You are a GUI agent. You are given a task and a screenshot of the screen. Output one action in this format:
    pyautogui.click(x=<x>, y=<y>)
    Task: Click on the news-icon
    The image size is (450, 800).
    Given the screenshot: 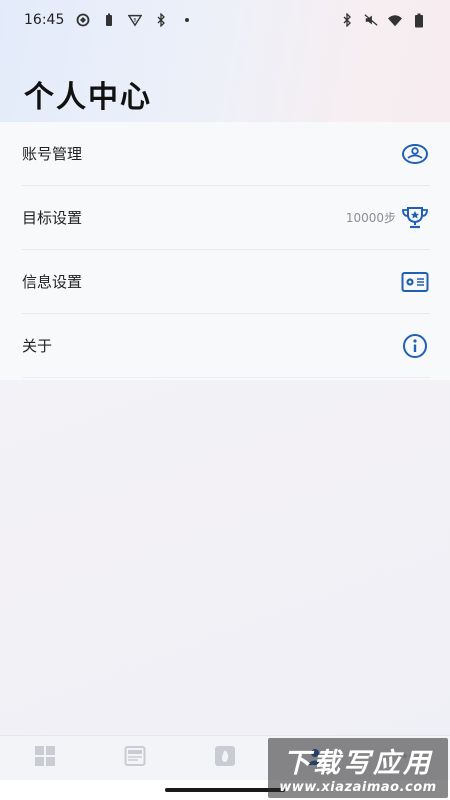 What is the action you would take?
    pyautogui.click(x=135, y=758)
    